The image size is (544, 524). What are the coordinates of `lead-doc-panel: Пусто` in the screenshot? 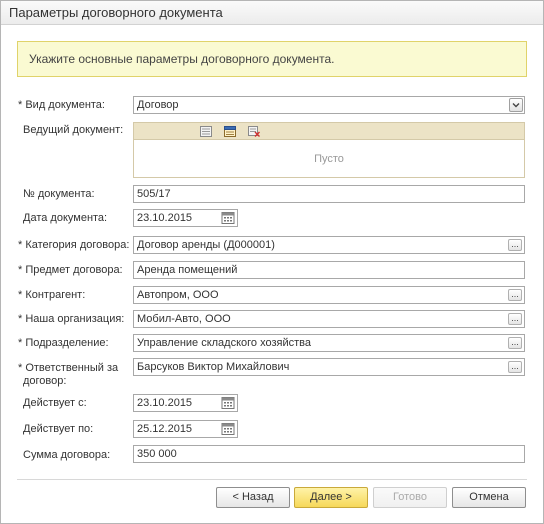 It's located at (329, 150).